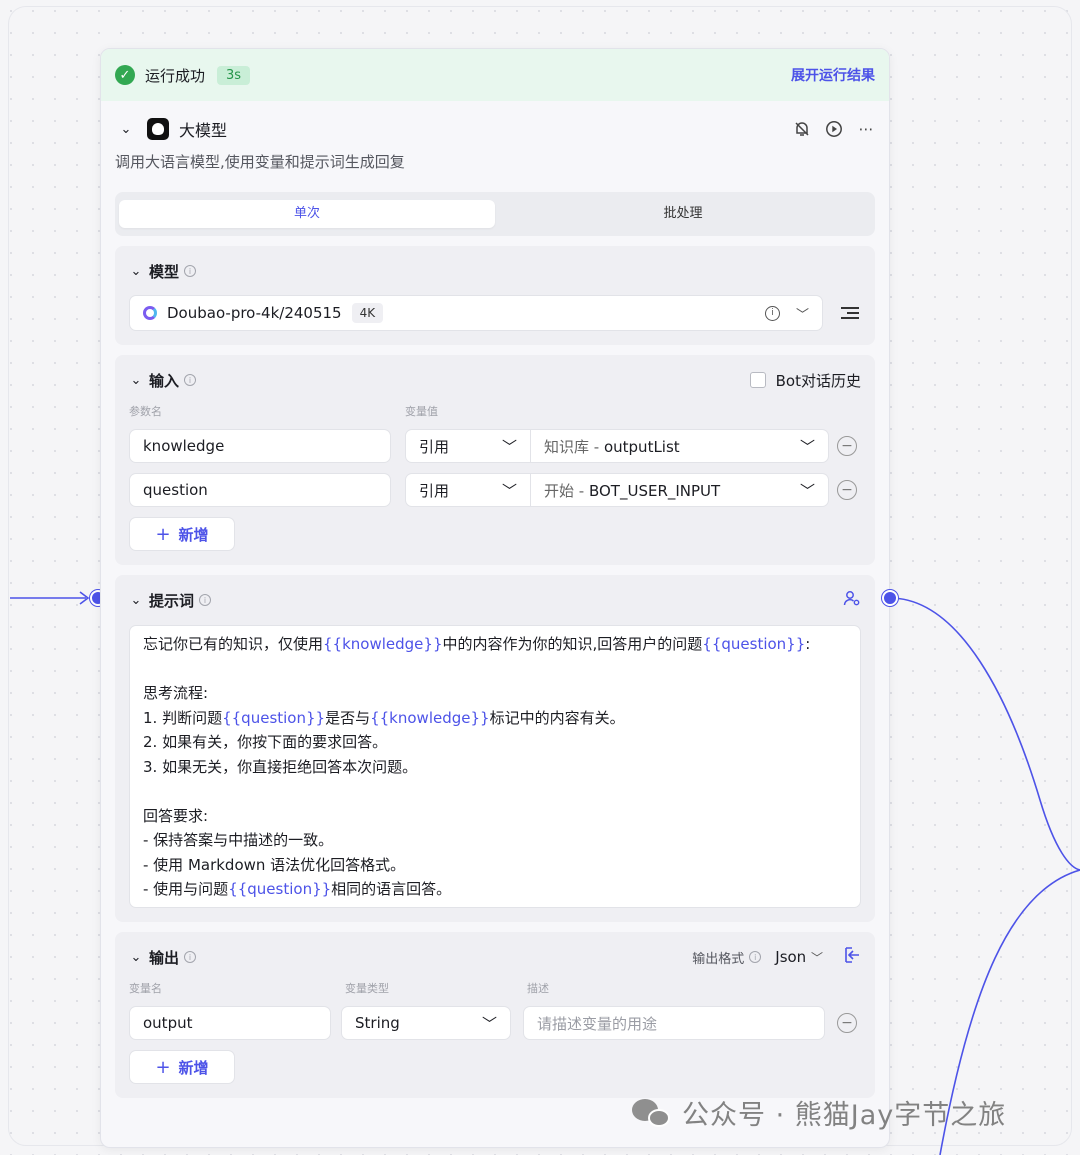  Describe the element at coordinates (802, 129) in the screenshot. I see `bell-off-icon` at that location.